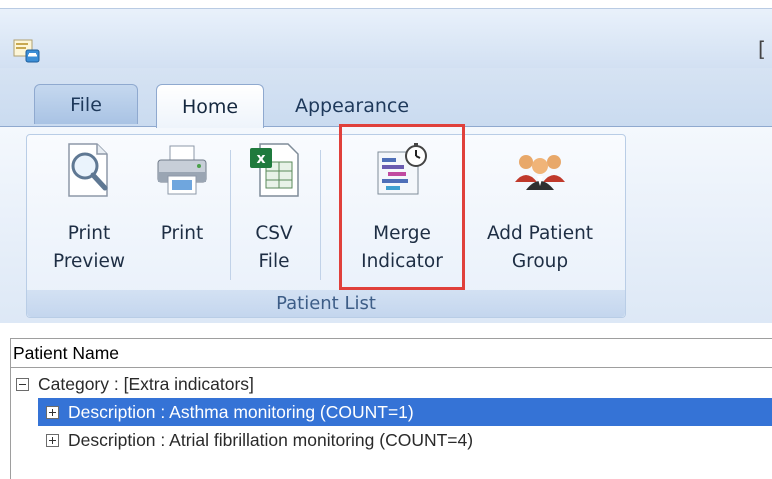  What do you see at coordinates (182, 233) in the screenshot?
I see `print-label: Print` at bounding box center [182, 233].